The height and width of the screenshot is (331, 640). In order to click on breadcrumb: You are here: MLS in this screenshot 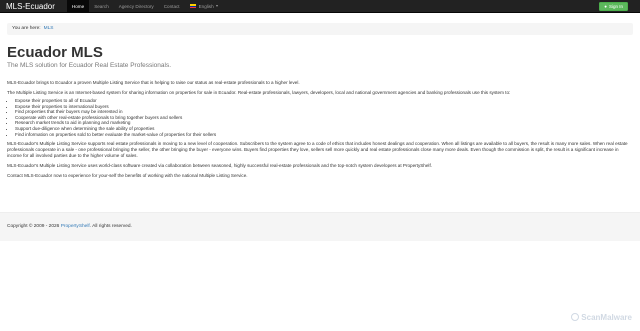, I will do `click(320, 29)`.